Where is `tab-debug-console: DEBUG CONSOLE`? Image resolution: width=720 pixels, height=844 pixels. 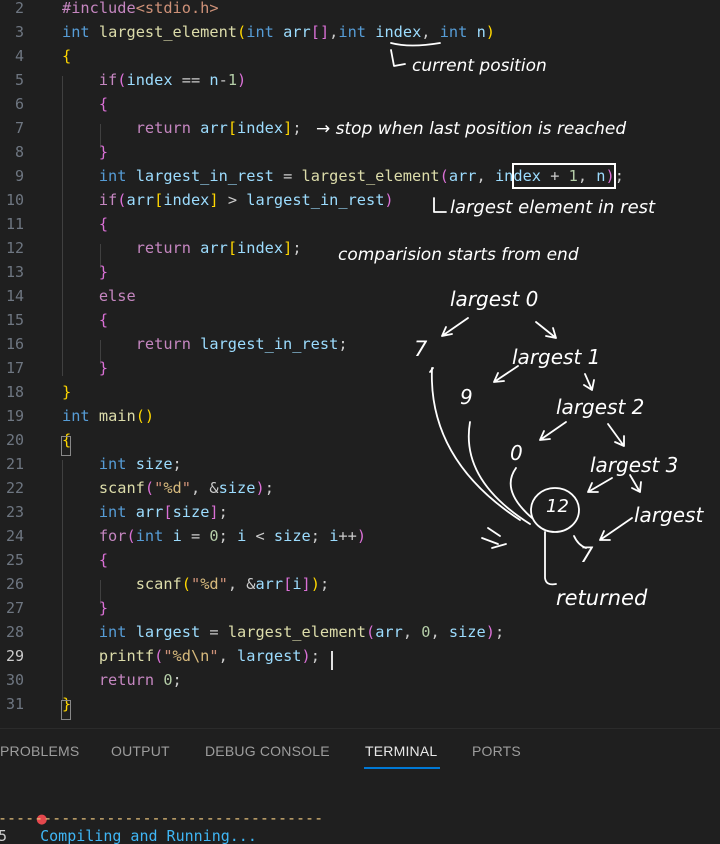 tab-debug-console: DEBUG CONSOLE is located at coordinates (267, 751).